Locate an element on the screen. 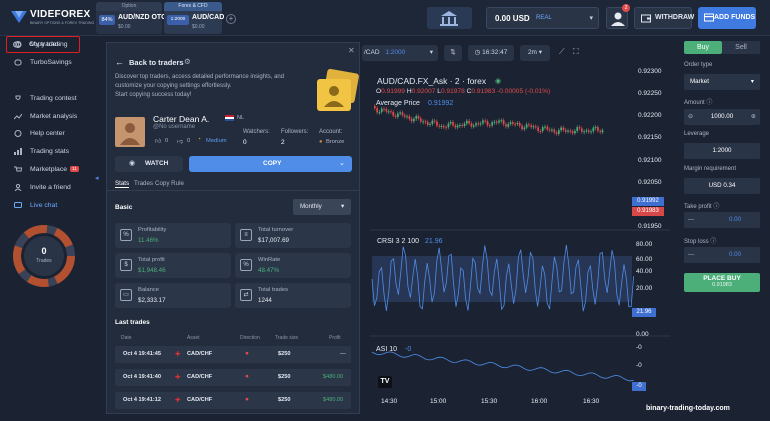 This screenshot has width=770, height=421. place-buy-button: PLACE BUY 0.91983 is located at coordinates (722, 282).